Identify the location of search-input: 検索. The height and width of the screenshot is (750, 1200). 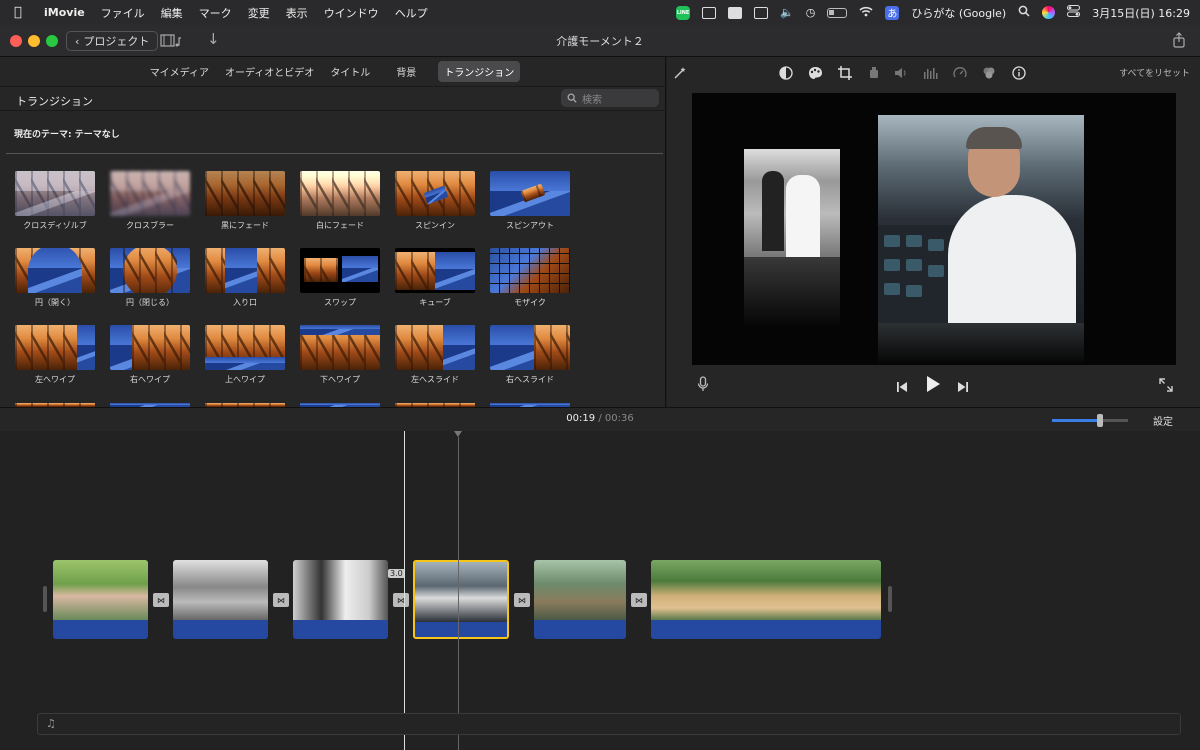
(592, 98).